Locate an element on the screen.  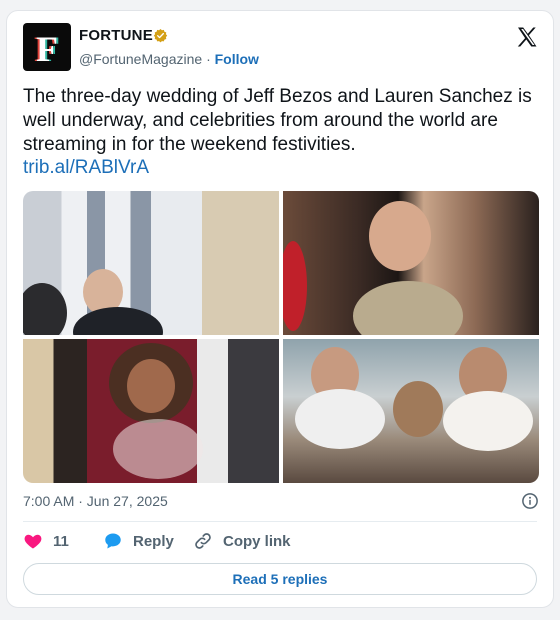
info-icon is located at coordinates (530, 501).